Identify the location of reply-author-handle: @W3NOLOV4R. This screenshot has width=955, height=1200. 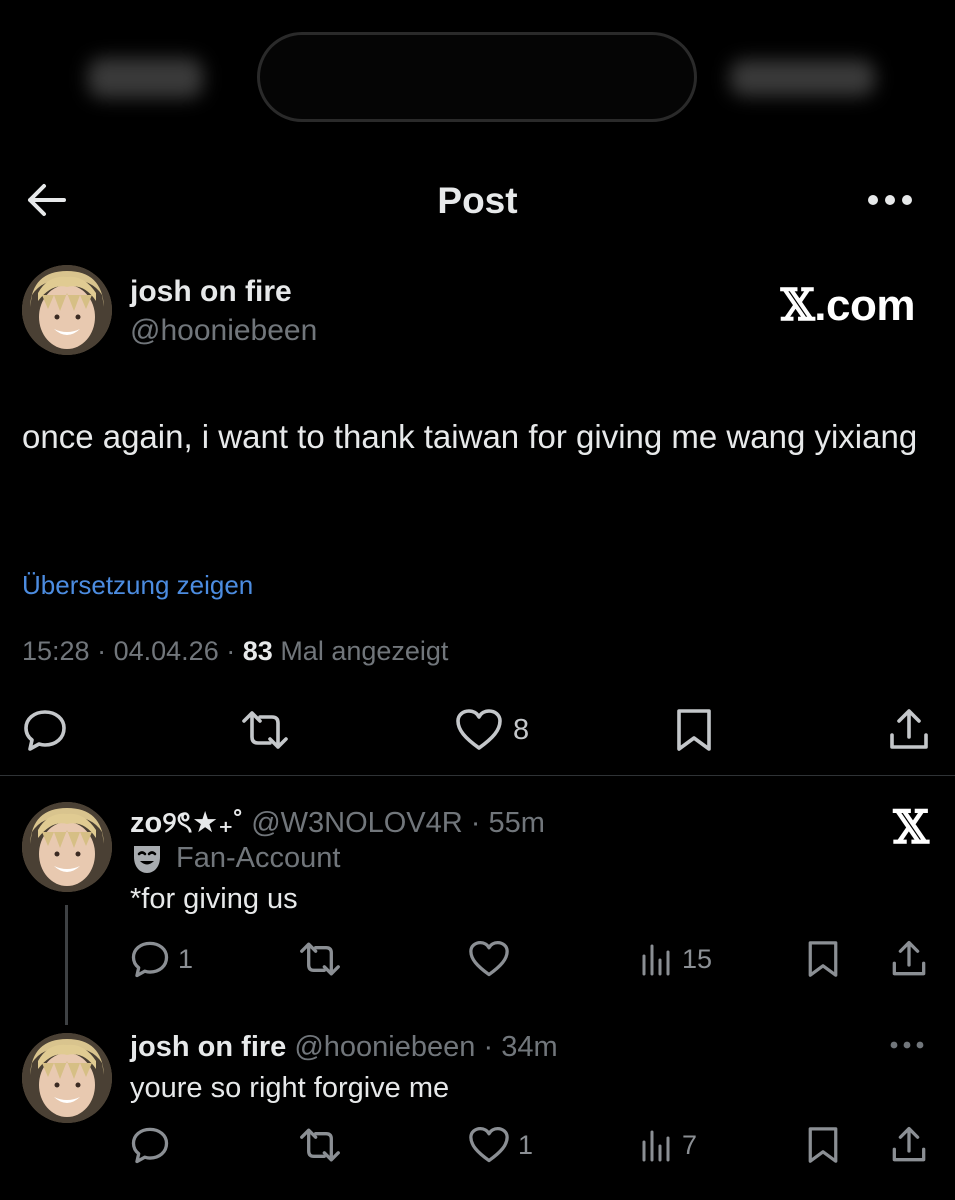
(357, 823).